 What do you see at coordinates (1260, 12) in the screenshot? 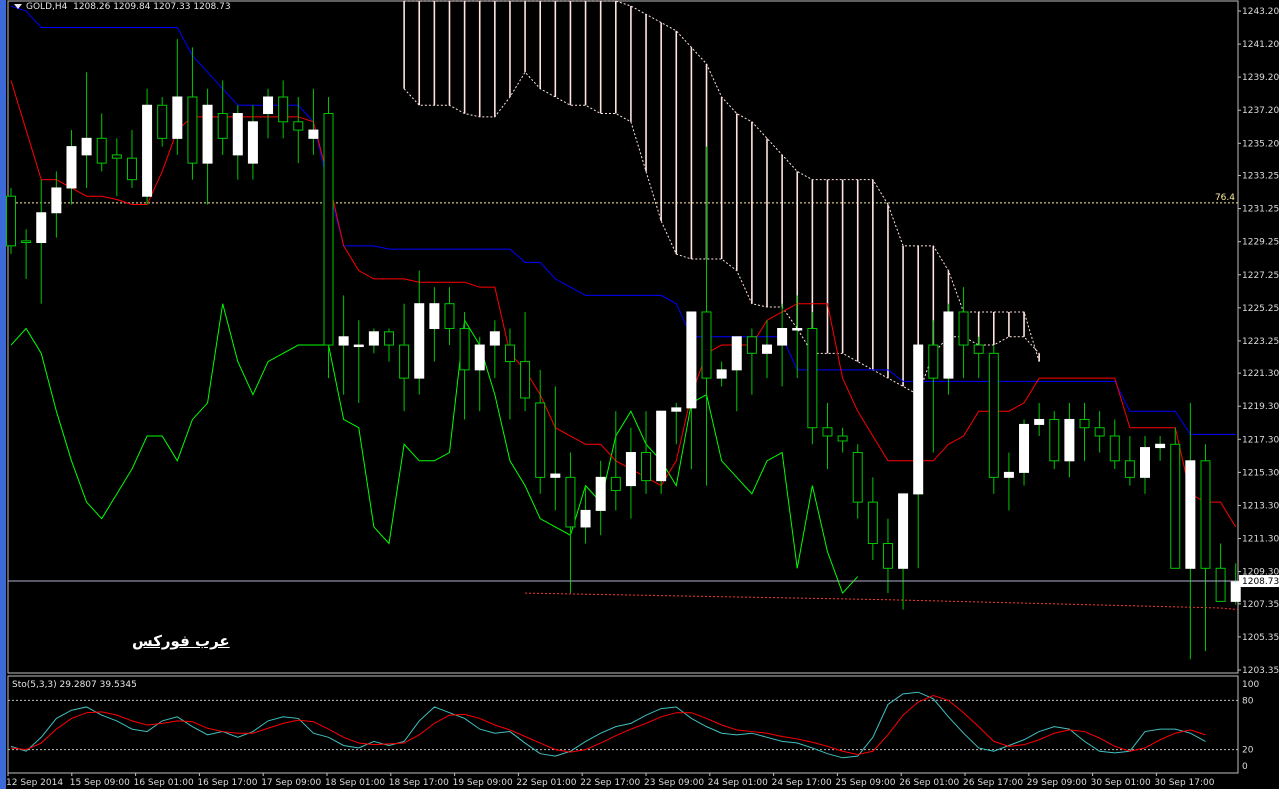
I see `price-tick-label: 1243.20` at bounding box center [1260, 12].